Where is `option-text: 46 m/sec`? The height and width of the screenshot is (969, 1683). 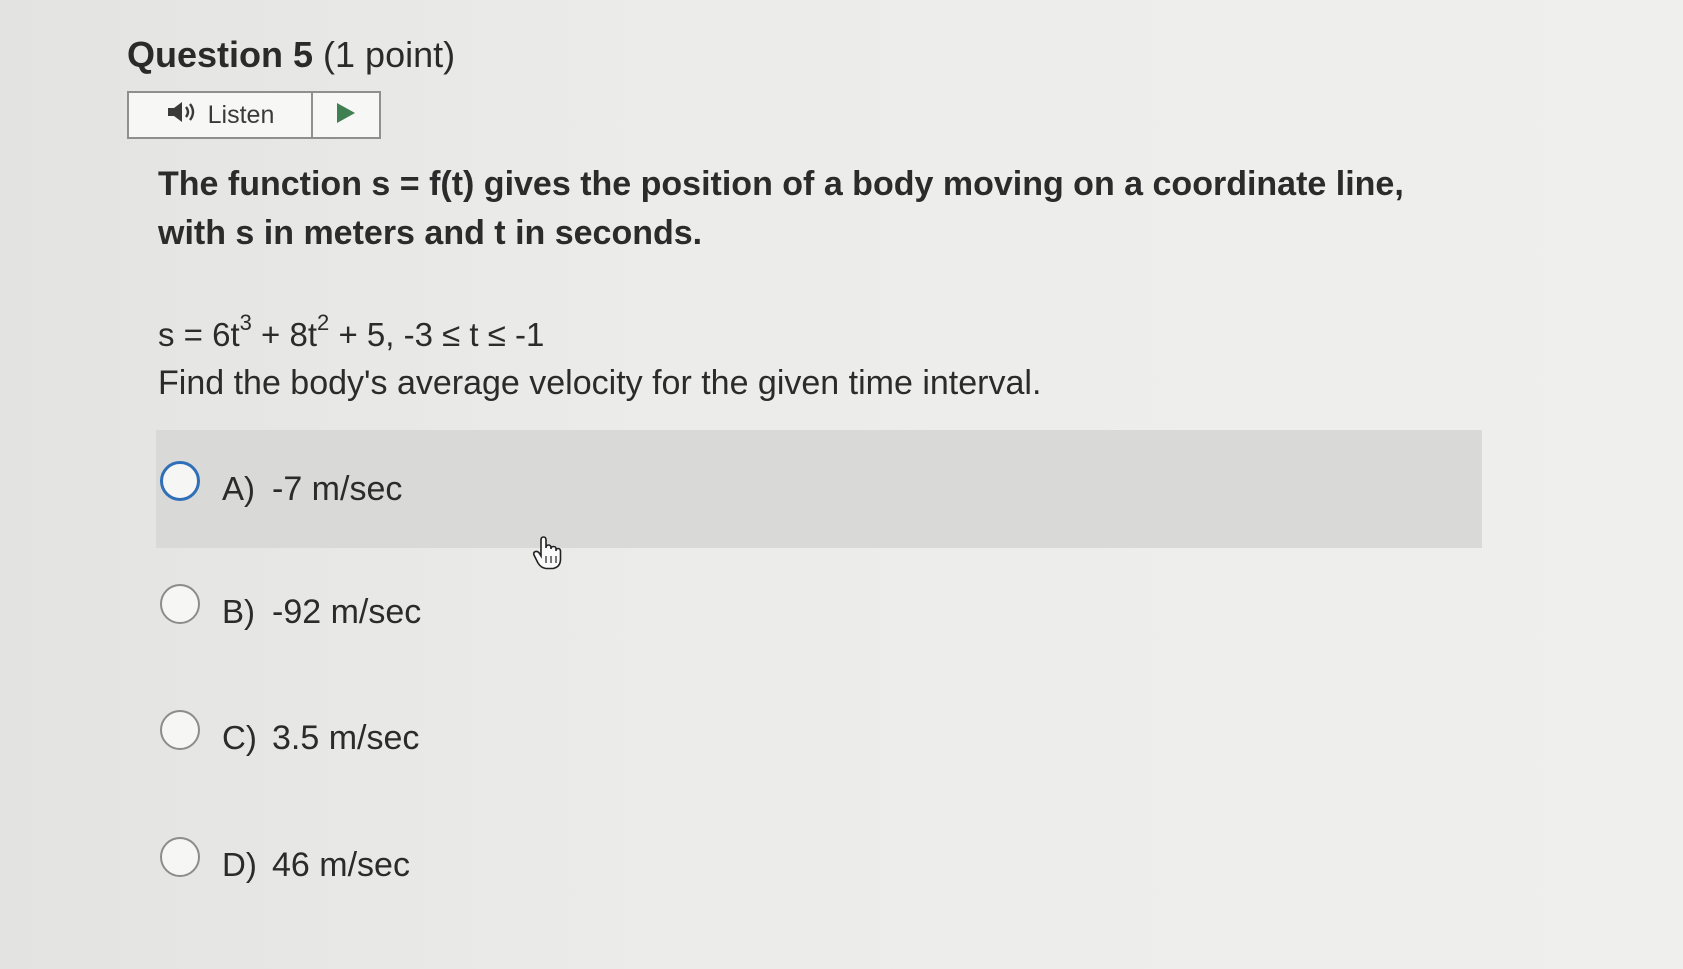 option-text: 46 m/sec is located at coordinates (341, 864).